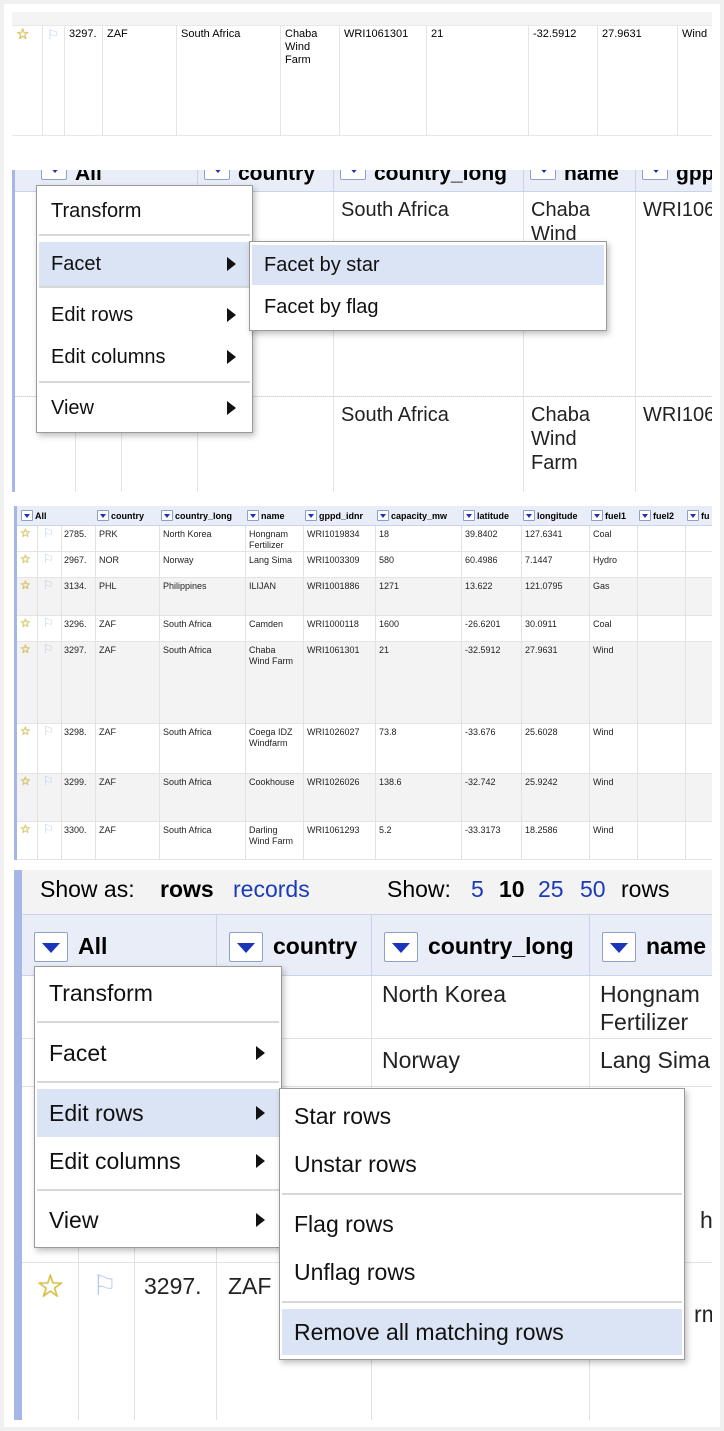 The width and height of the screenshot is (724, 1431). What do you see at coordinates (428, 265) in the screenshot?
I see `menu-item-facet-by-star: Facet by star` at bounding box center [428, 265].